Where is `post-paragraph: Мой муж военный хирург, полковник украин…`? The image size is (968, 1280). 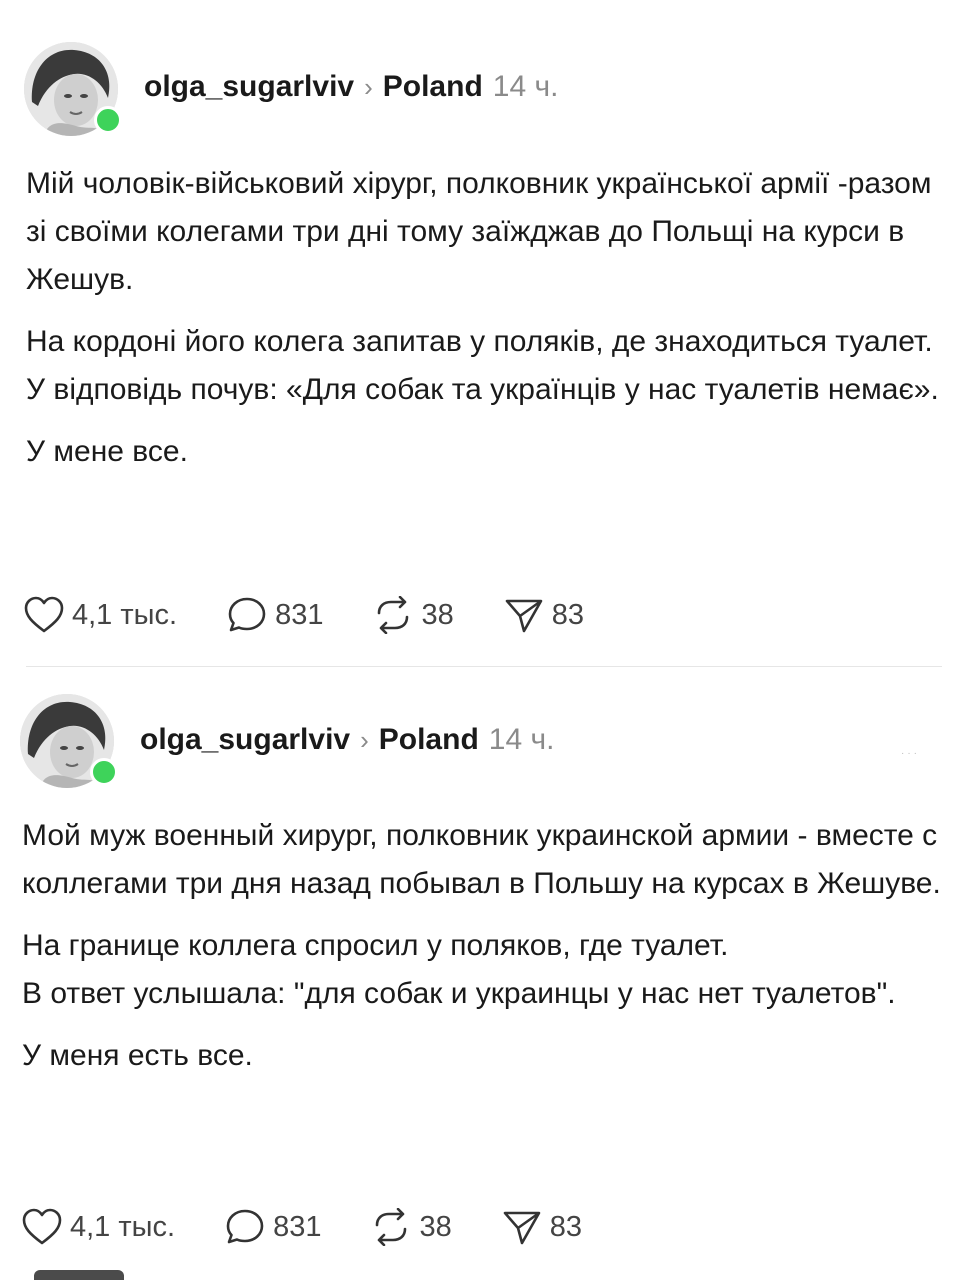
post-paragraph: Мой муж военный хирург, полковник украин… is located at coordinates (481, 859).